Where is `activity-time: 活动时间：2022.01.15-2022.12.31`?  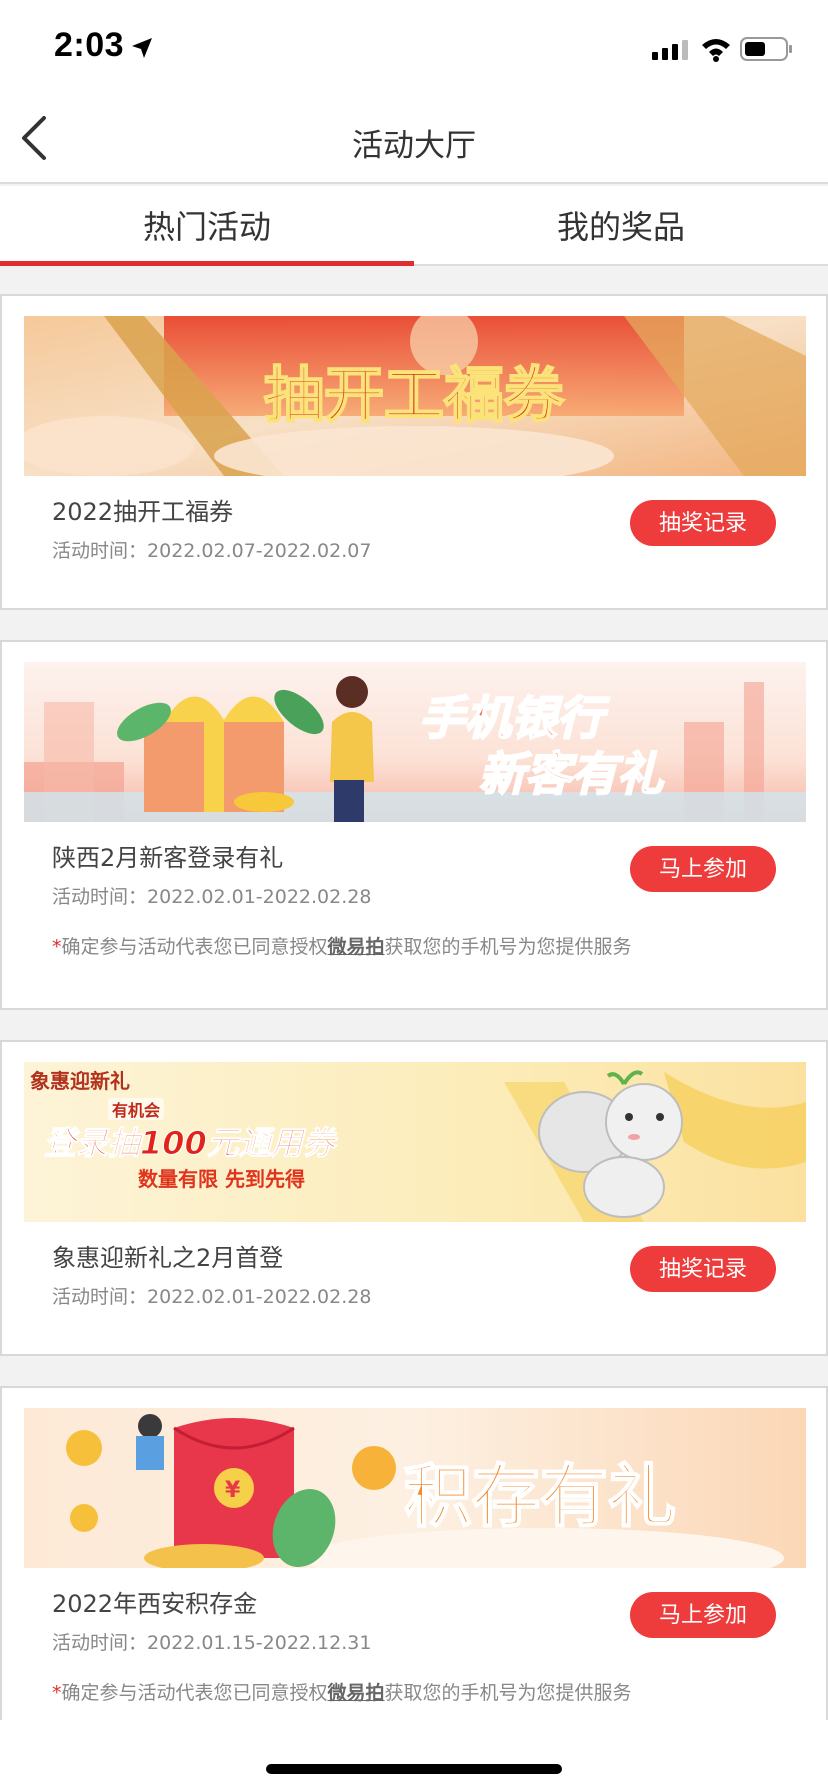 activity-time: 活动时间：2022.01.15-2022.12.31 is located at coordinates (211, 1641).